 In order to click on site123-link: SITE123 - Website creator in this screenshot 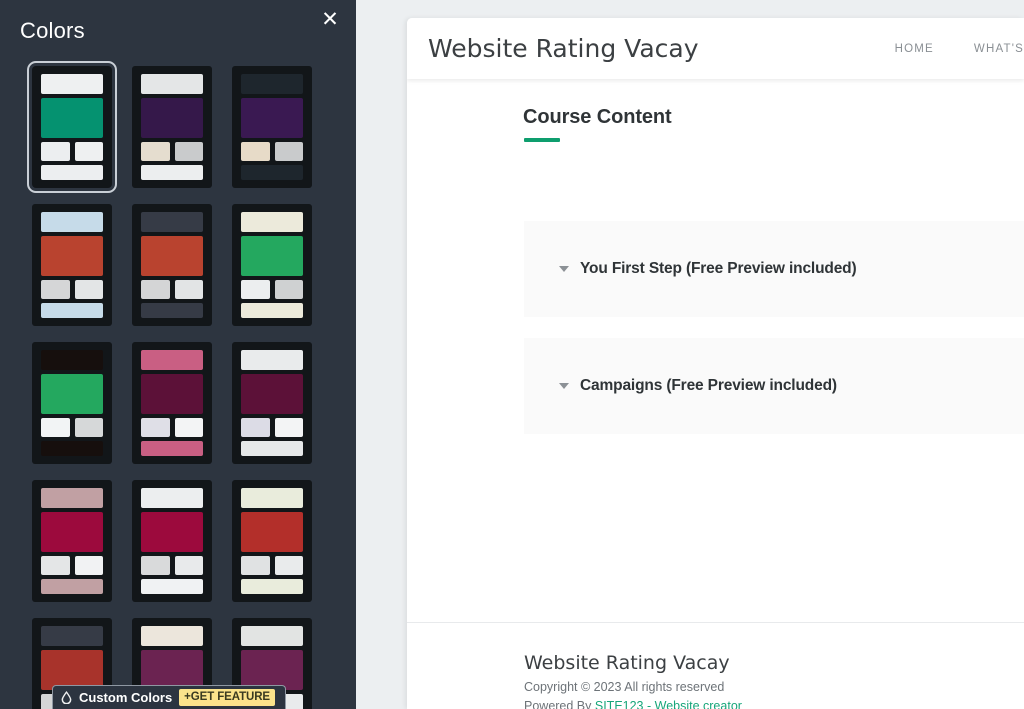, I will do `click(668, 704)`.